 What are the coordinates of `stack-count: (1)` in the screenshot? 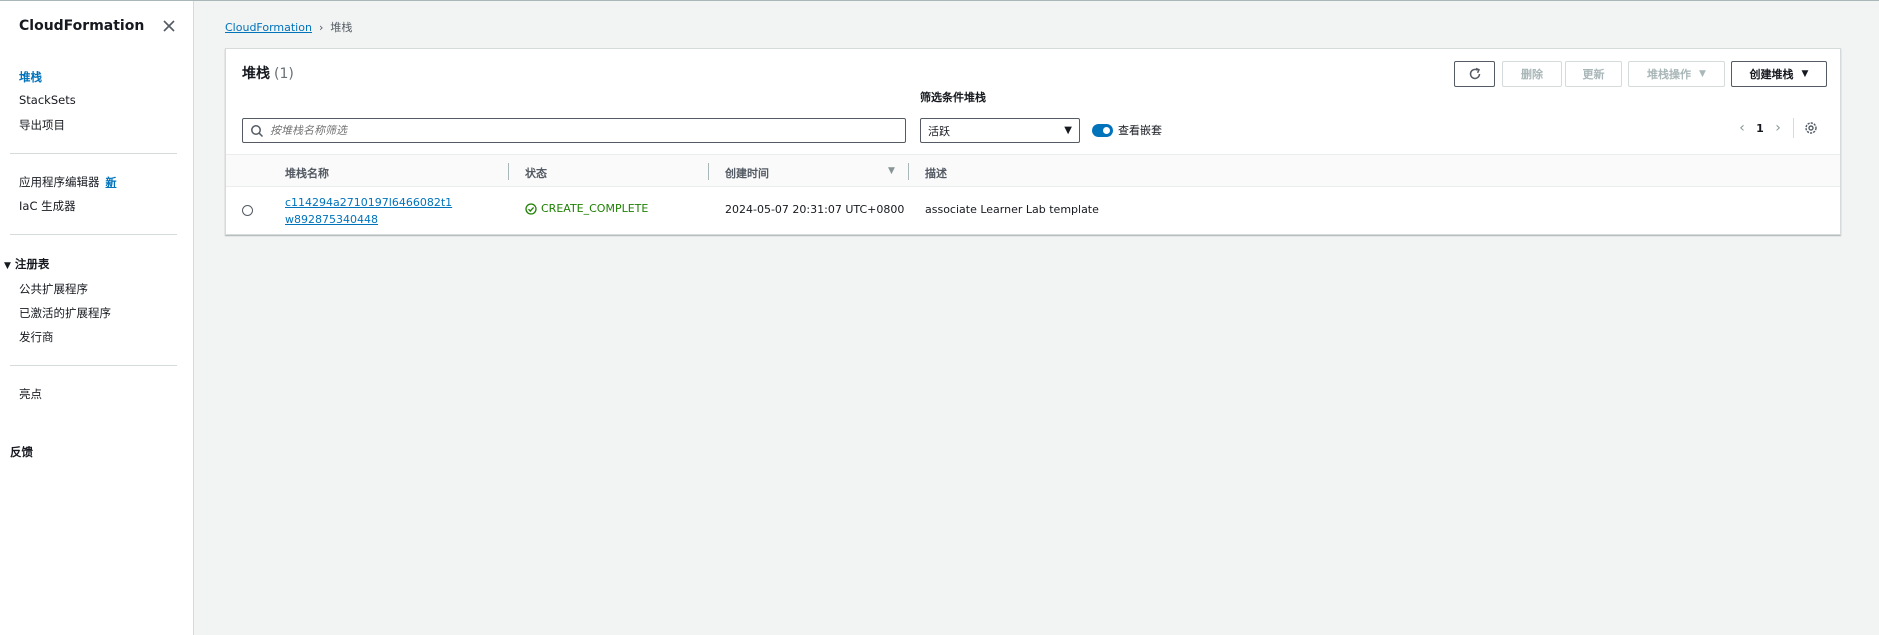 It's located at (284, 74).